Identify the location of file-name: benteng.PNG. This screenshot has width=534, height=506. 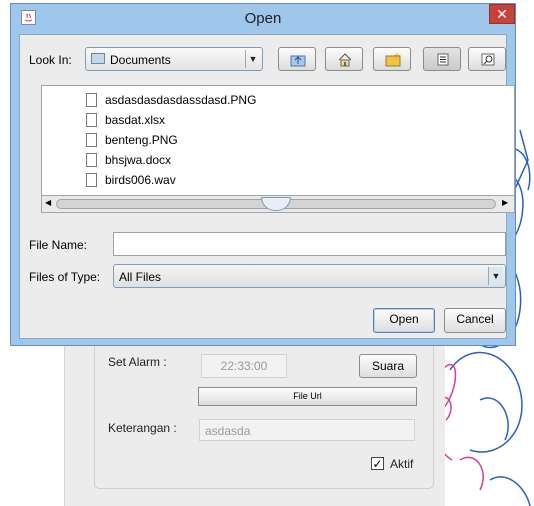
(141, 140).